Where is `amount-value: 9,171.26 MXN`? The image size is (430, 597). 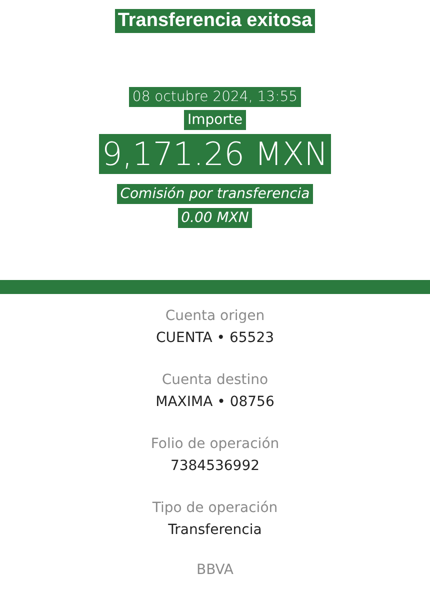
amount-value: 9,171.26 MXN is located at coordinates (215, 154).